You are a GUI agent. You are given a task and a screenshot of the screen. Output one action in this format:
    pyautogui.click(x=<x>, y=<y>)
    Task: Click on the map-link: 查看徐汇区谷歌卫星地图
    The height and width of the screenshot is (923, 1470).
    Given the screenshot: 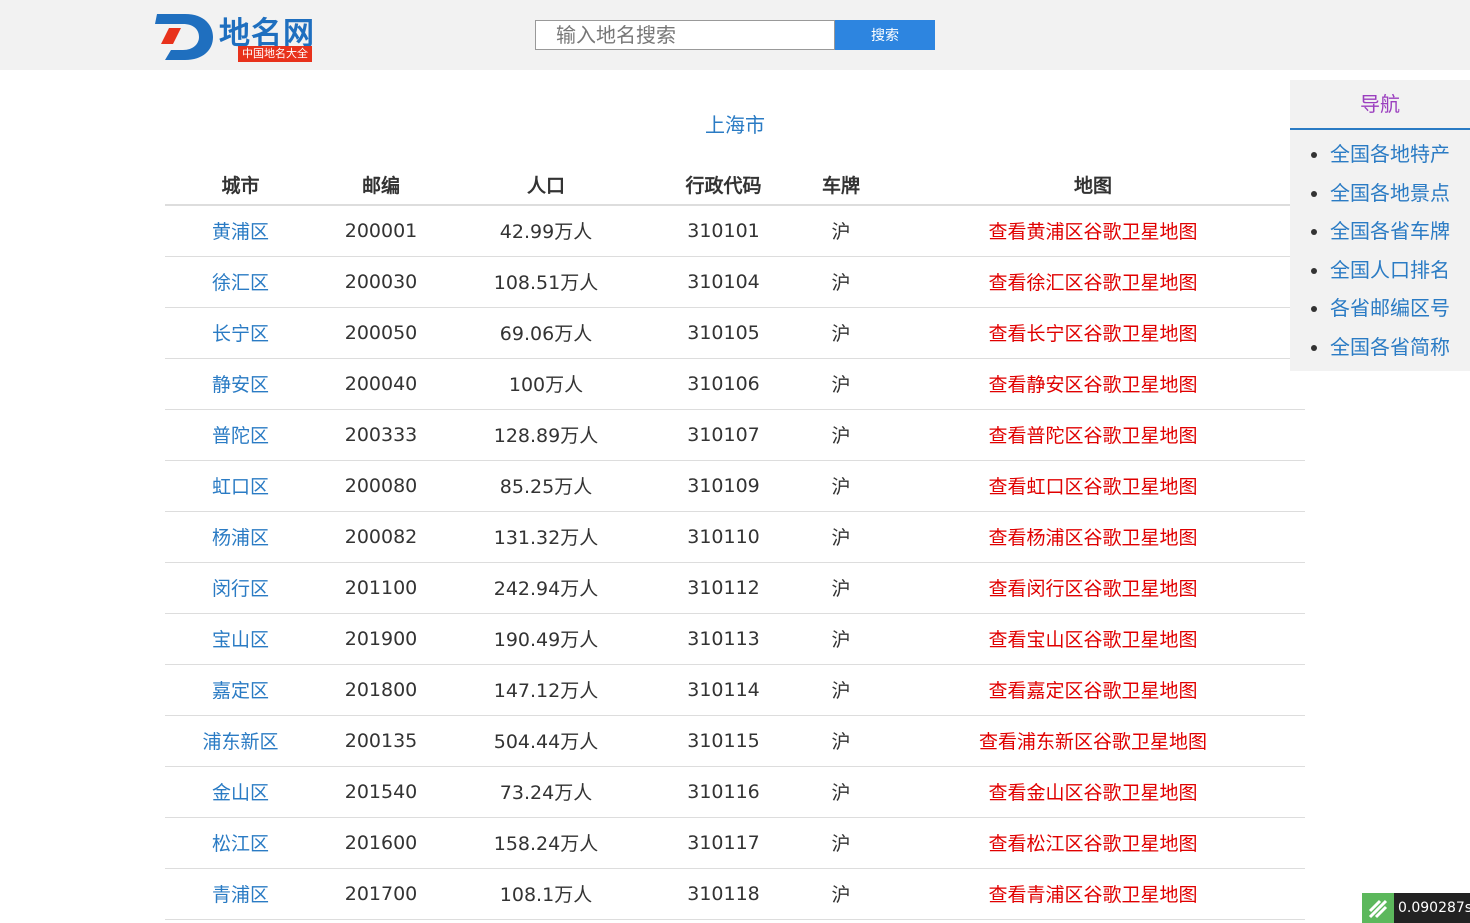 What is the action you would take?
    pyautogui.click(x=1092, y=283)
    